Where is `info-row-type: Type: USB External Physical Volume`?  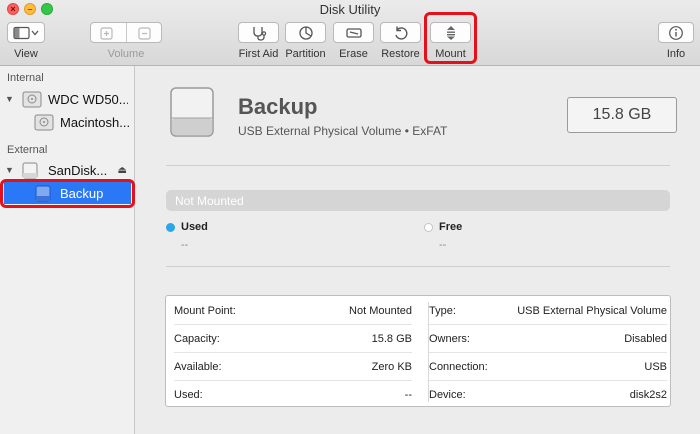 info-row-type: Type: USB External Physical Volume is located at coordinates (548, 311).